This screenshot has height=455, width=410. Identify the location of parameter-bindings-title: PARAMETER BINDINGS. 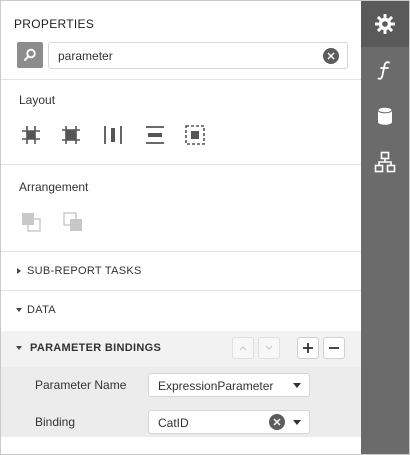
(96, 348).